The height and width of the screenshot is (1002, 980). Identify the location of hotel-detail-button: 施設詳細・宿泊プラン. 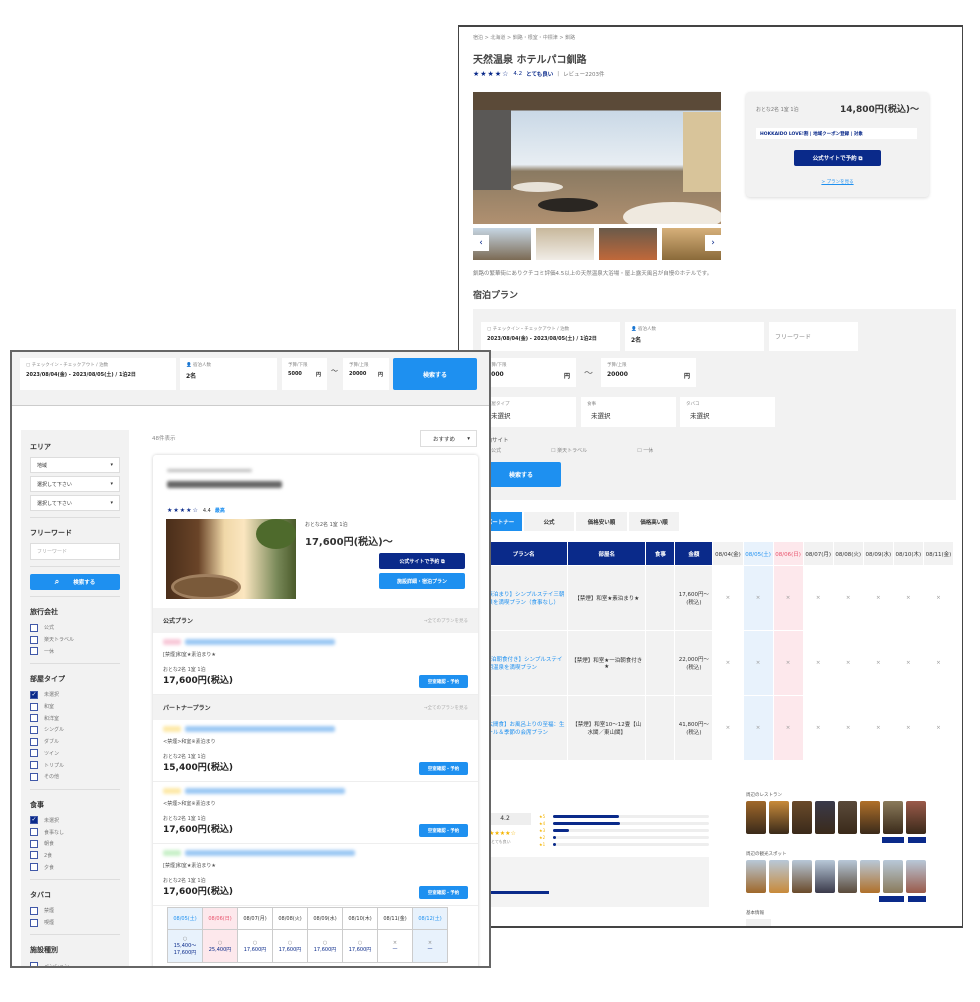
(422, 581).